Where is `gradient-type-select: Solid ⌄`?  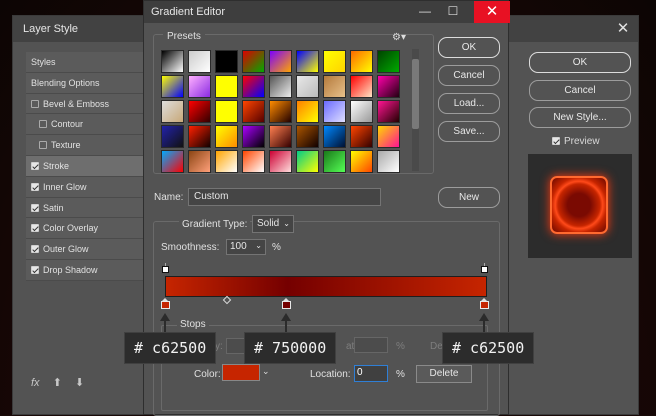
gradient-type-select: Solid ⌄ is located at coordinates (273, 224).